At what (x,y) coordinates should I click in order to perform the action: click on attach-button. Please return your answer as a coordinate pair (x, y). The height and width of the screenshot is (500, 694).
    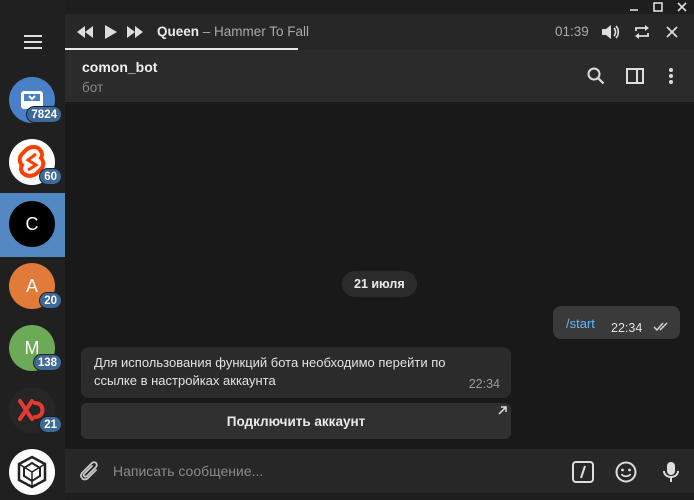
    Looking at the image, I should click on (90, 472).